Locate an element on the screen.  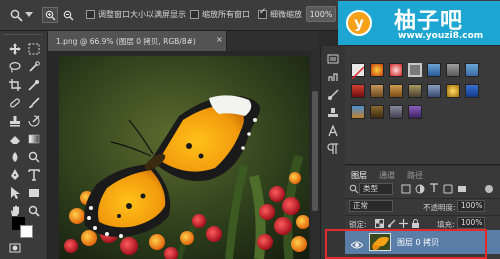
toolbox is located at coordinates (24, 145).